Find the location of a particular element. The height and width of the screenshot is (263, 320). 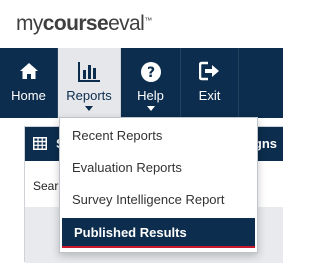

menu-item-published-results: Published Results is located at coordinates (158, 233).